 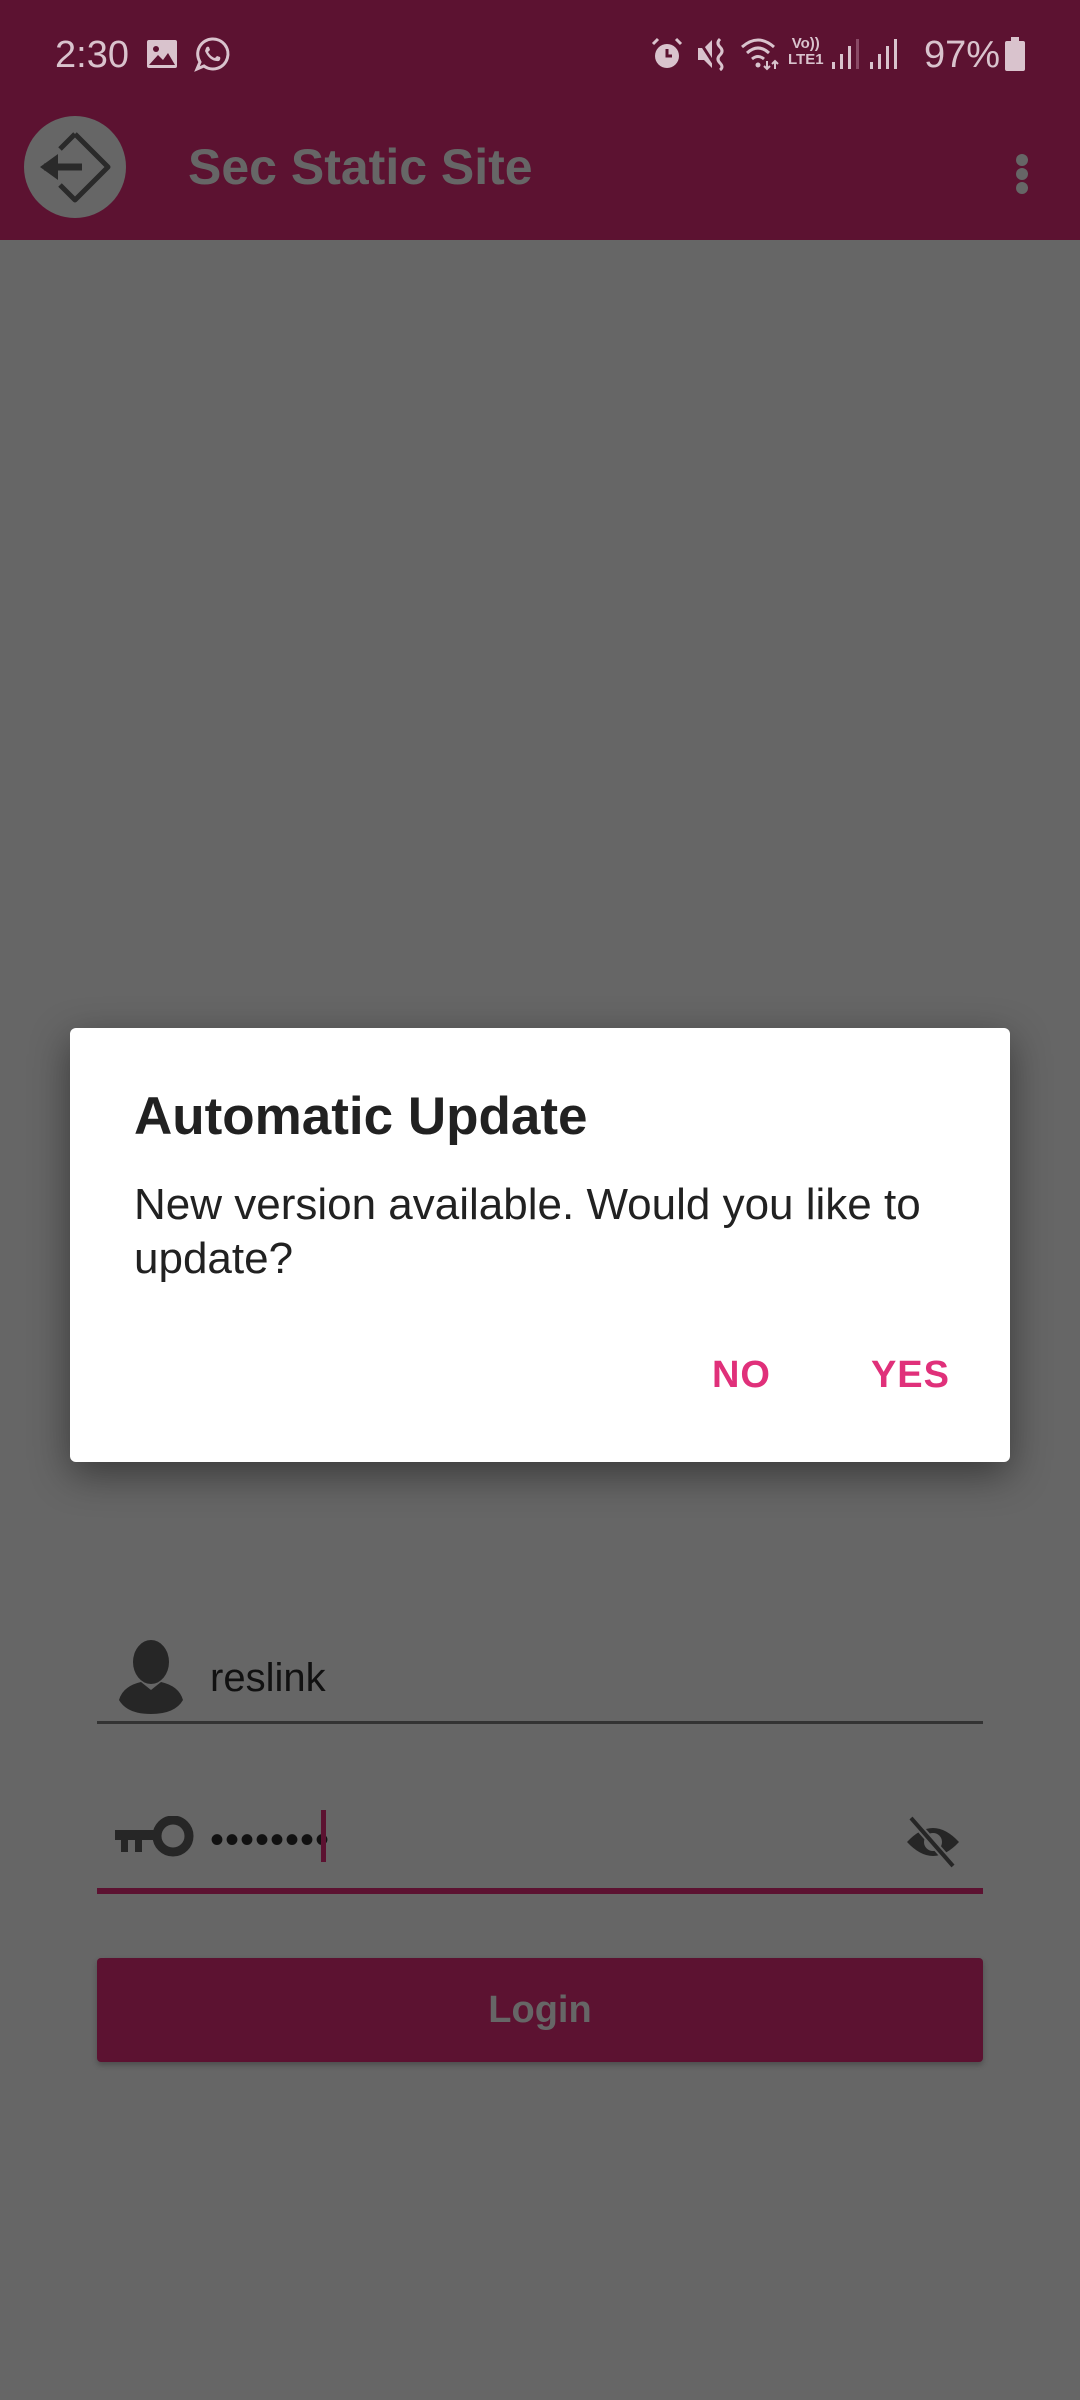 What do you see at coordinates (540, 2010) in the screenshot?
I see `login-button: Login` at bounding box center [540, 2010].